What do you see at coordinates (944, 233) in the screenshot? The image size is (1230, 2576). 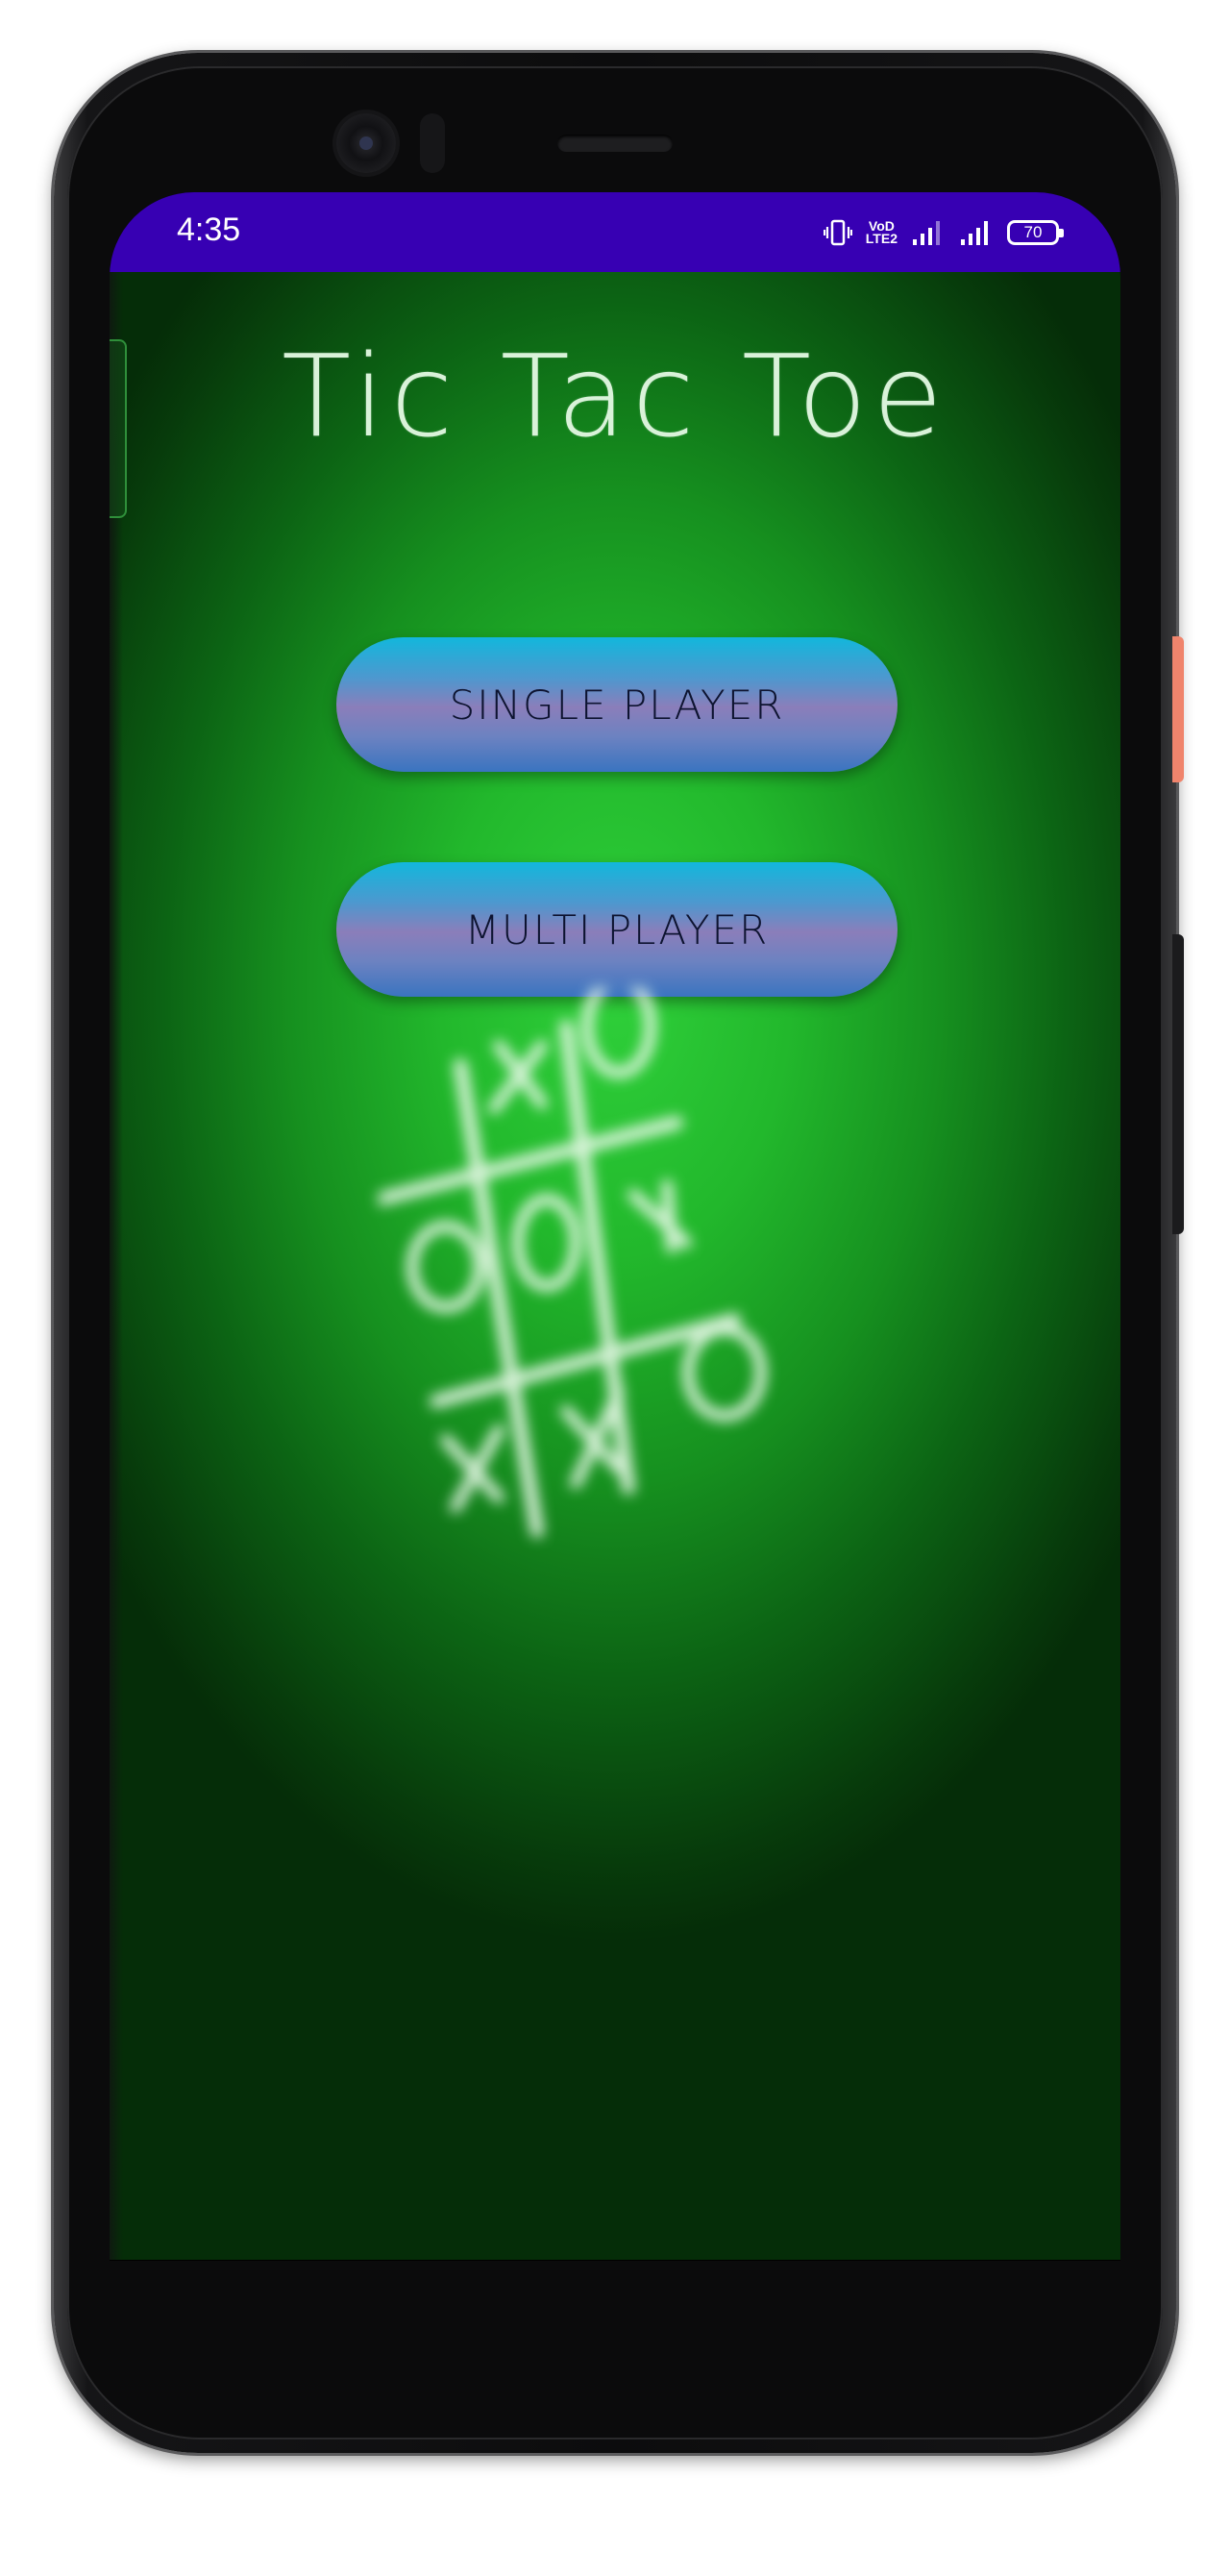 I see `status-icons: VoD LTE2 70` at bounding box center [944, 233].